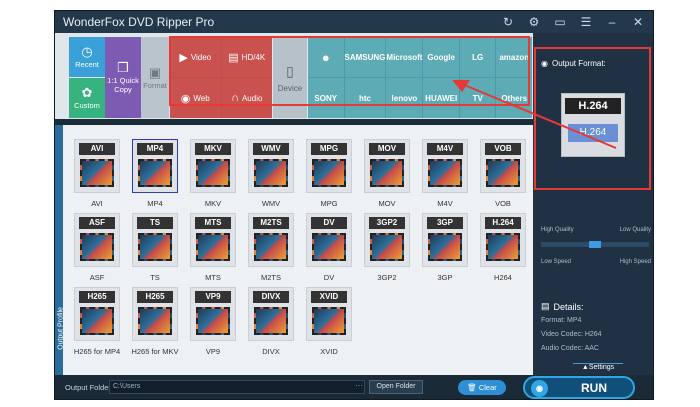 This screenshot has width=700, height=407. I want to click on format-item-3gp: 3GP 3GP, so click(445, 249).